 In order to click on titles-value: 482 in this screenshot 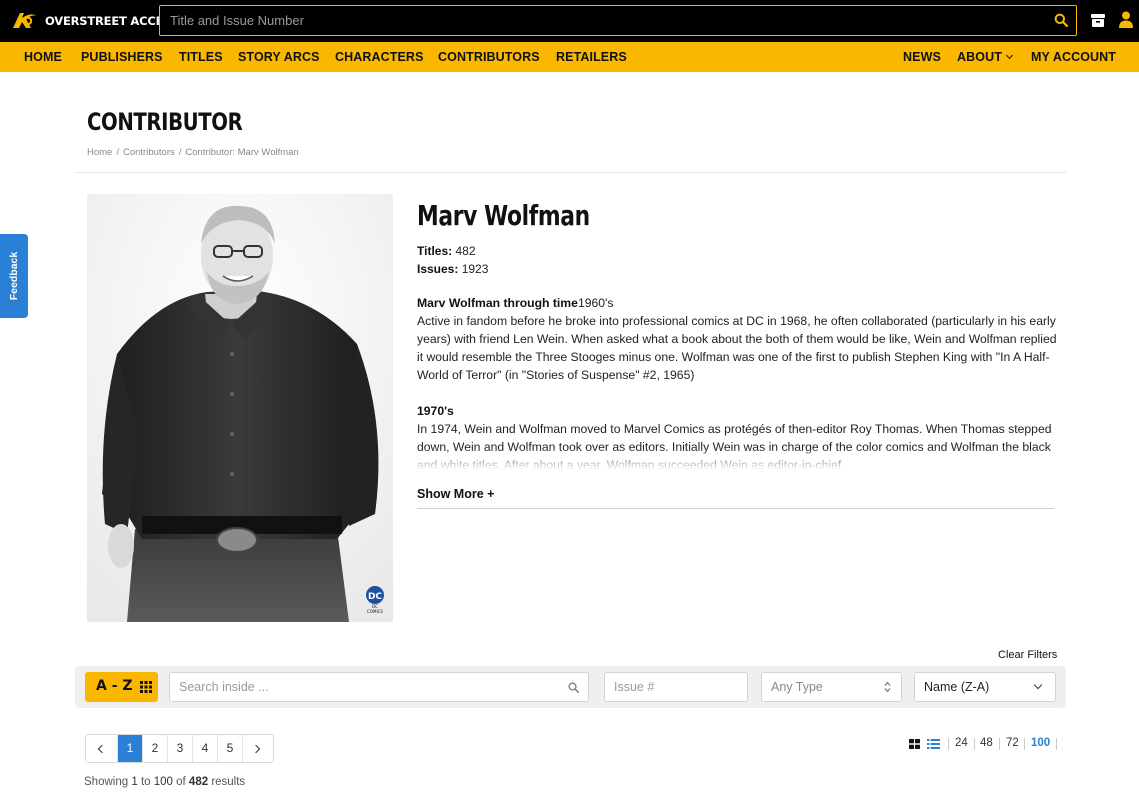, I will do `click(465, 251)`.